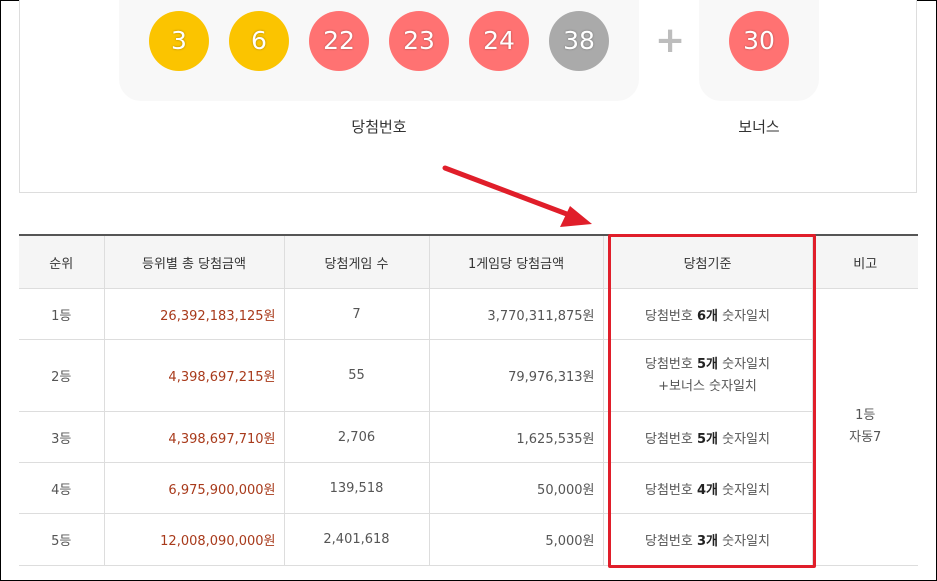 Image resolution: width=937 pixels, height=581 pixels. I want to click on criteria-highlight-box, so click(712, 401).